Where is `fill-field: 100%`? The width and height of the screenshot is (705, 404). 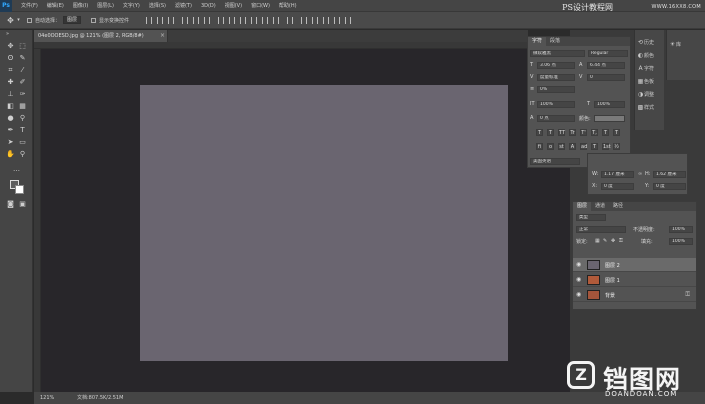 fill-field: 100% is located at coordinates (681, 241).